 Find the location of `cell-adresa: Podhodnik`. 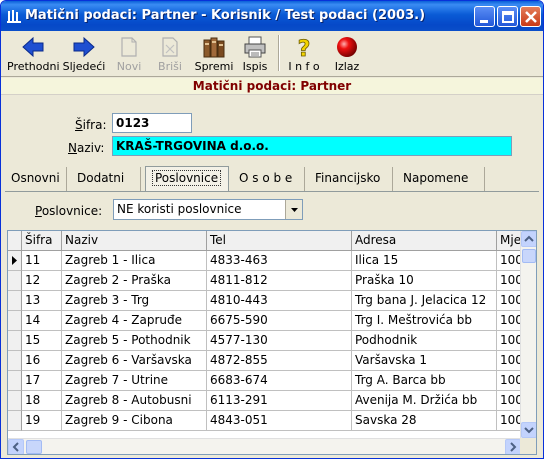

cell-adresa: Podhodnik is located at coordinates (424, 341).